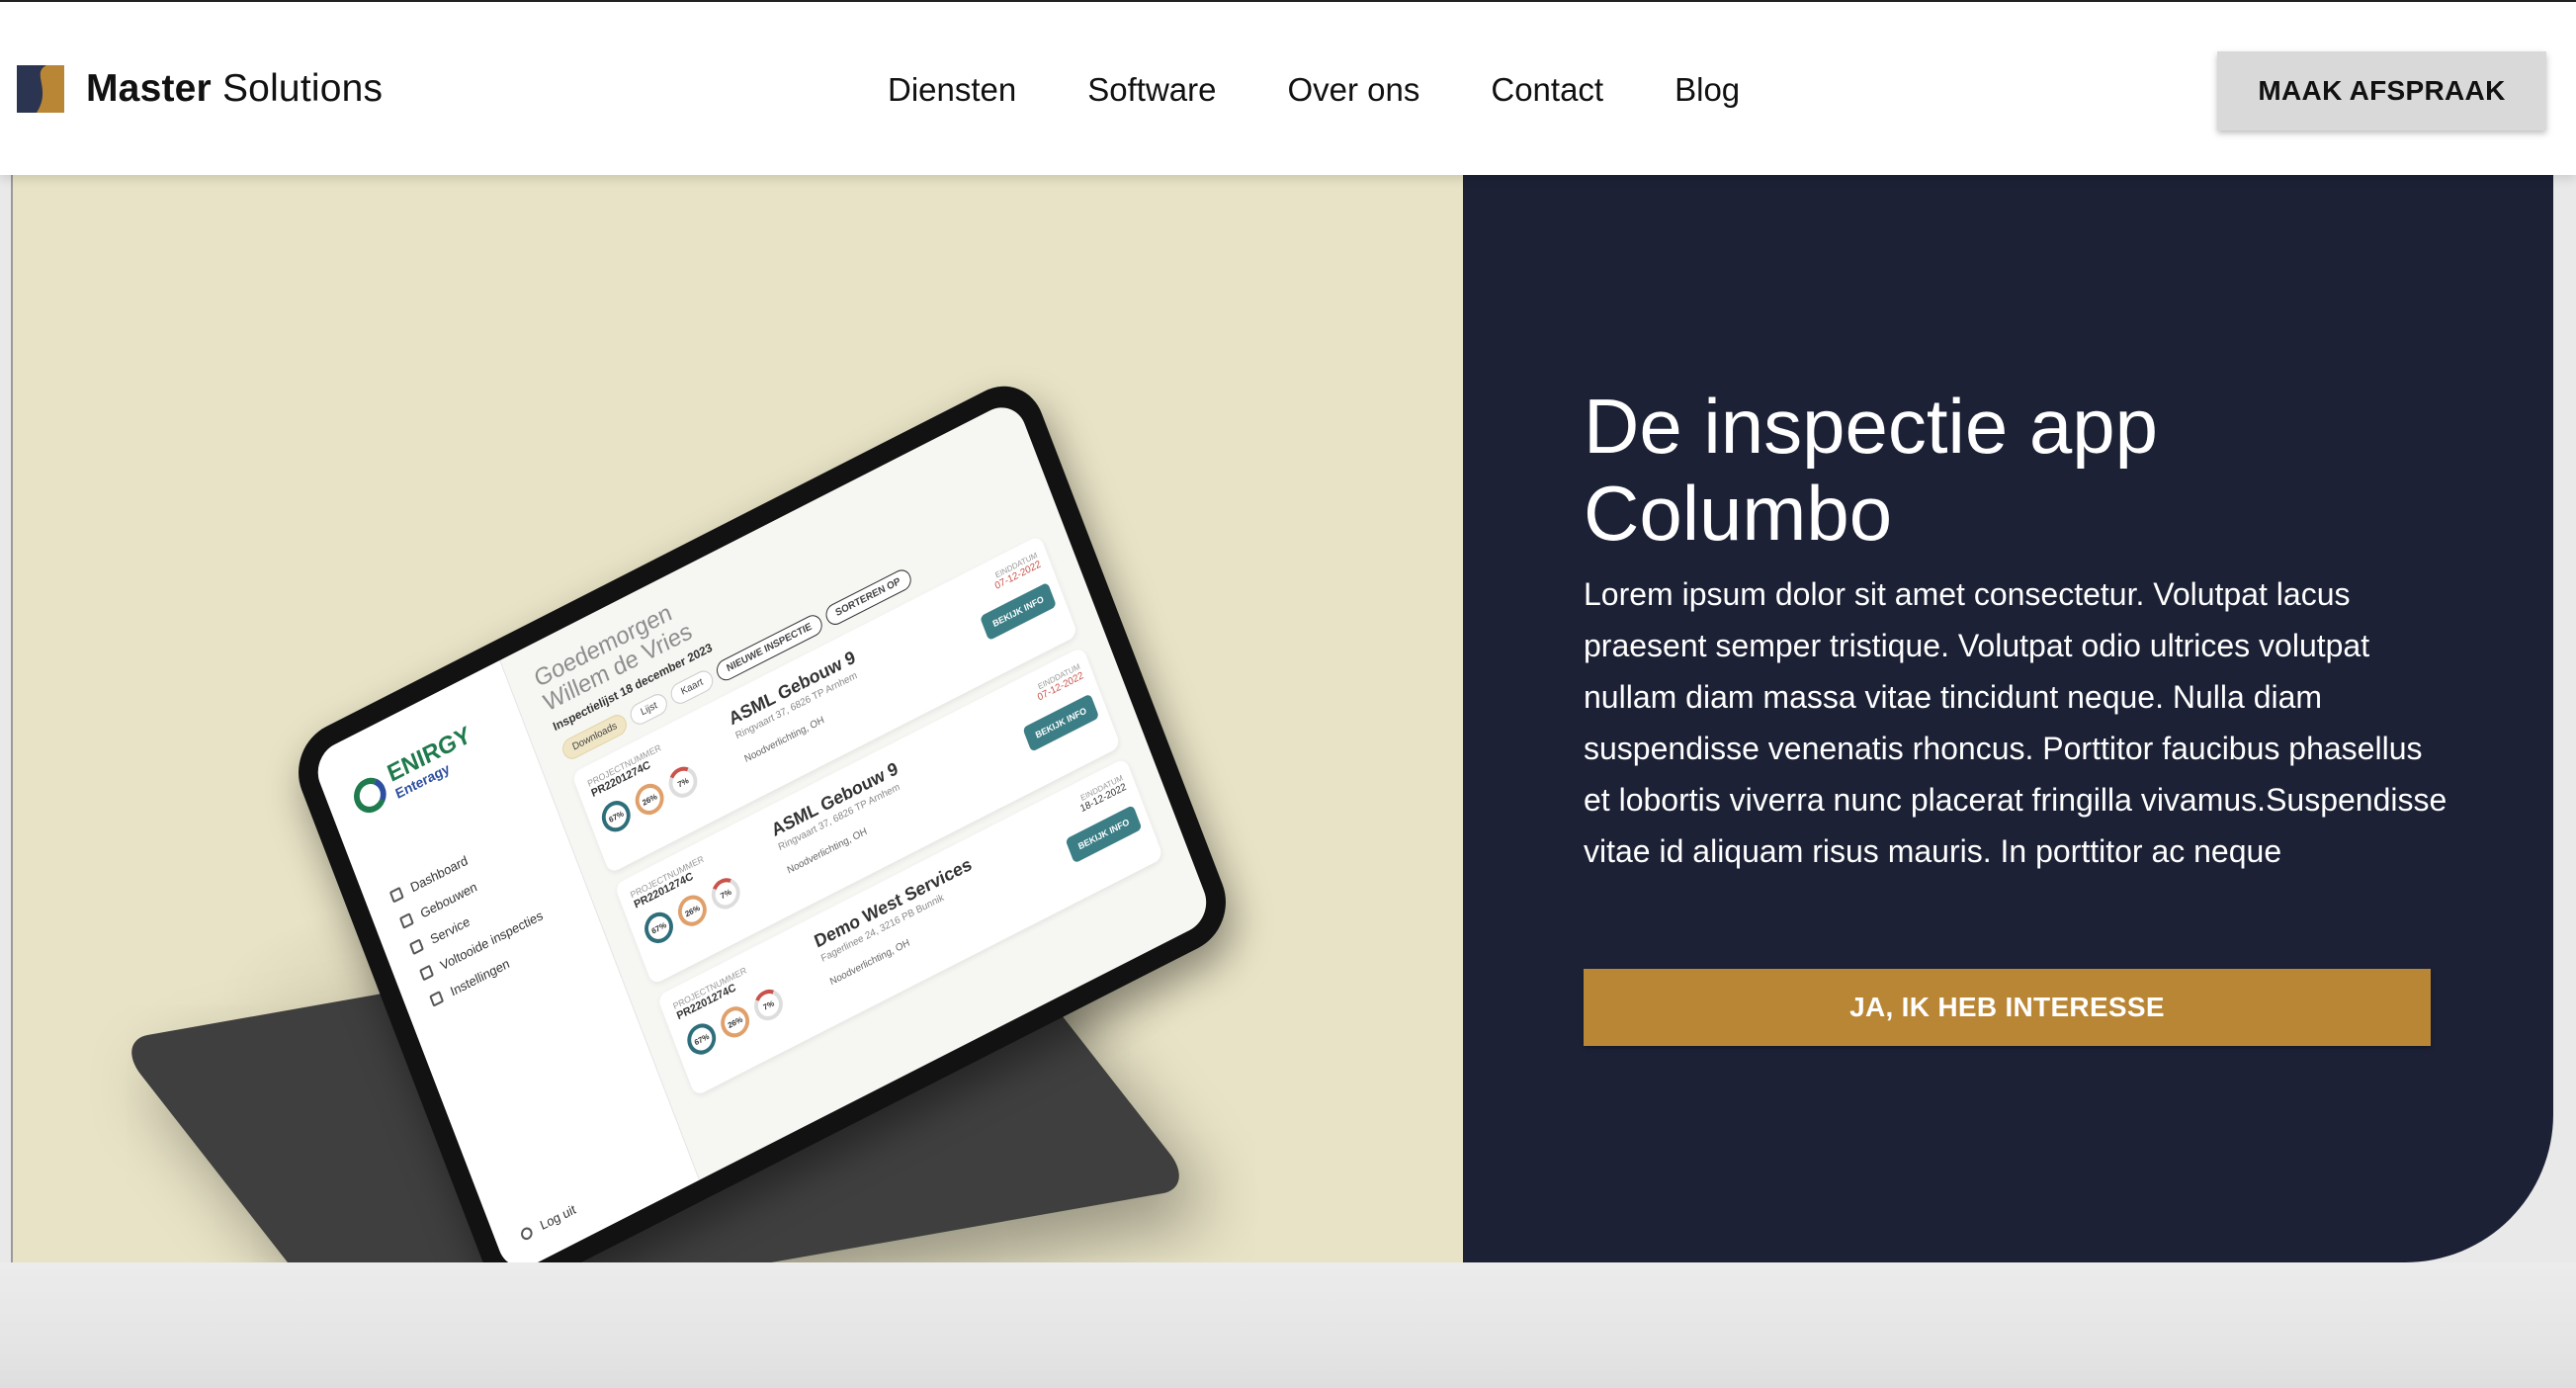  What do you see at coordinates (527, 1233) in the screenshot?
I see `logout-icon` at bounding box center [527, 1233].